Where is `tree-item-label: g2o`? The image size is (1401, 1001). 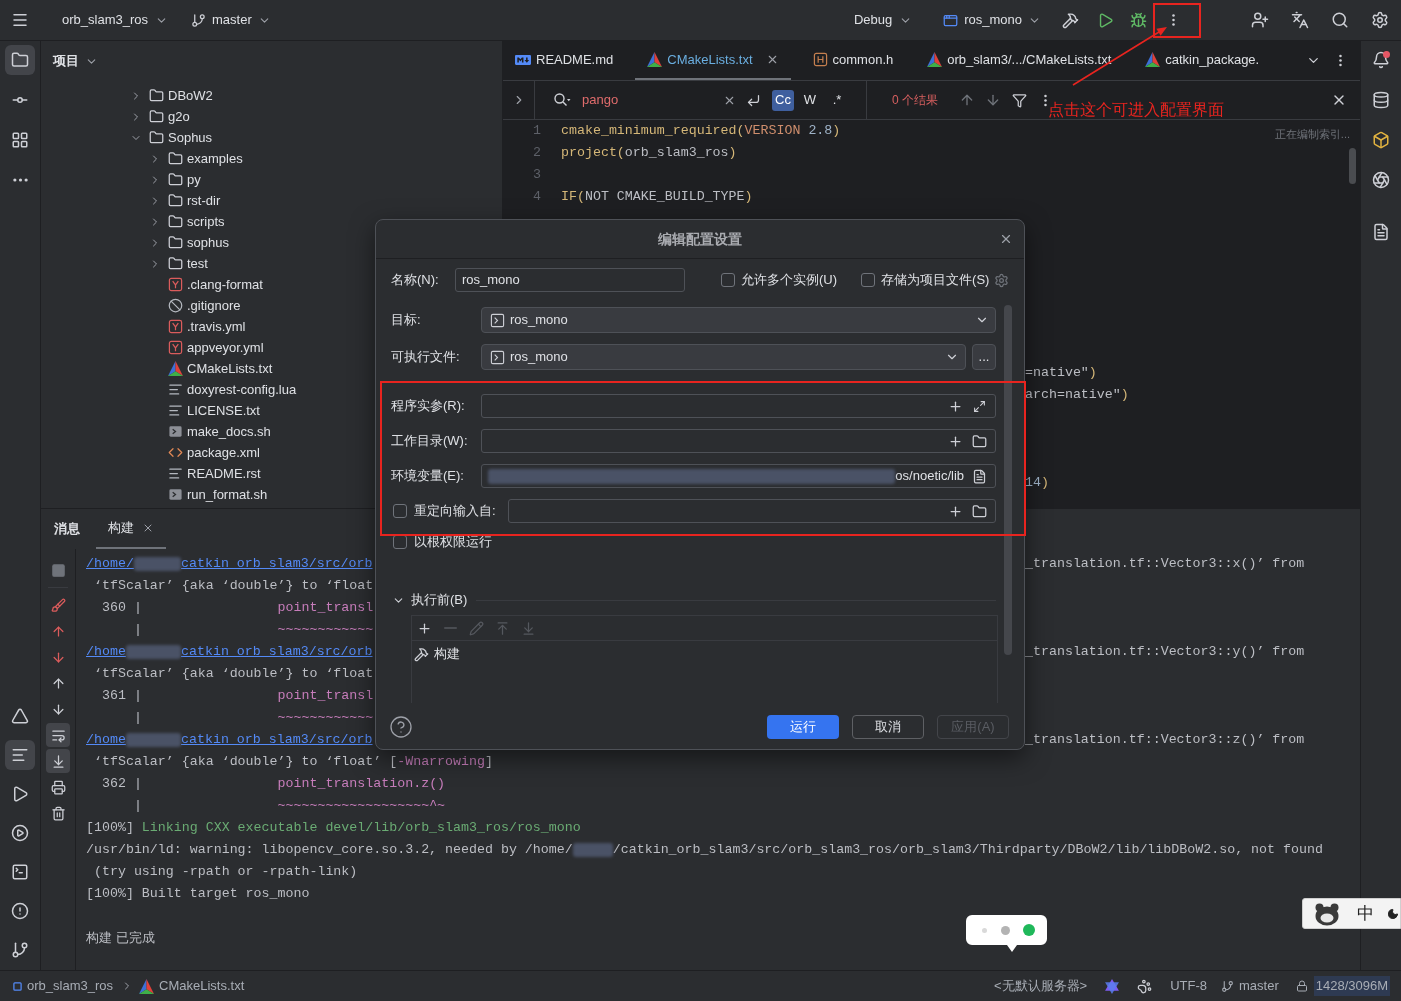
tree-item-label: g2o is located at coordinates (179, 116).